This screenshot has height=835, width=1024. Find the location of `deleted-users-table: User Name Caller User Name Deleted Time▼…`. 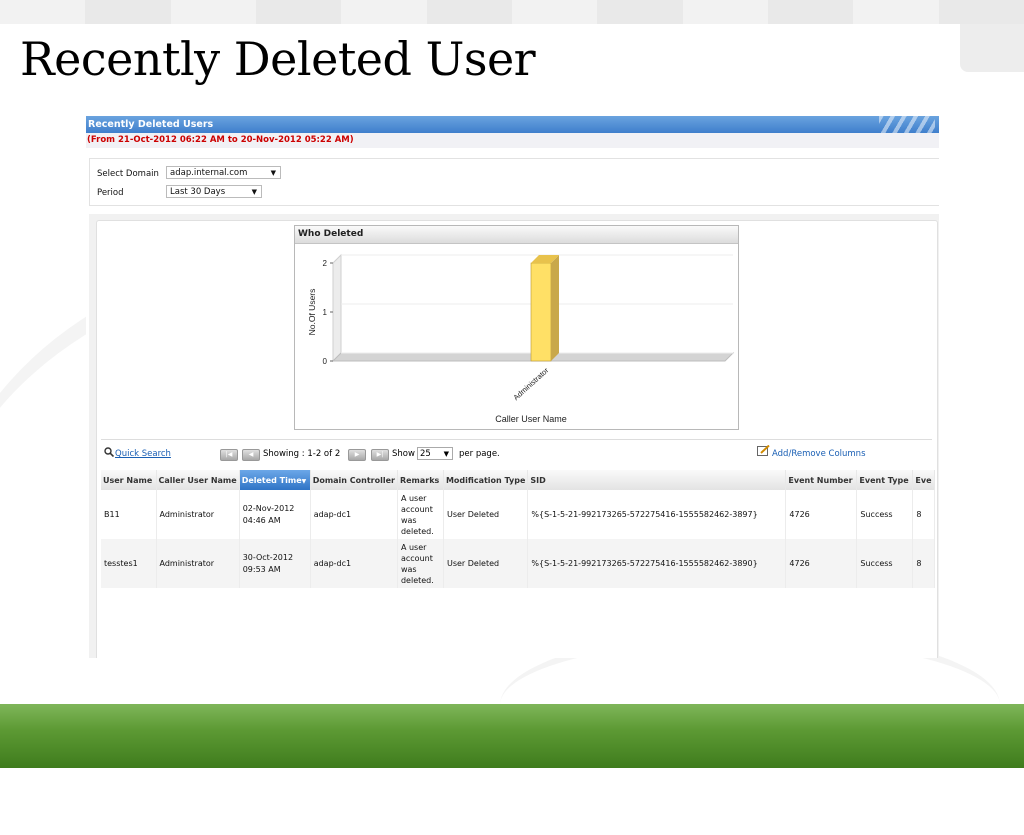

deleted-users-table: User Name Caller User Name Deleted Time▼… is located at coordinates (518, 529).